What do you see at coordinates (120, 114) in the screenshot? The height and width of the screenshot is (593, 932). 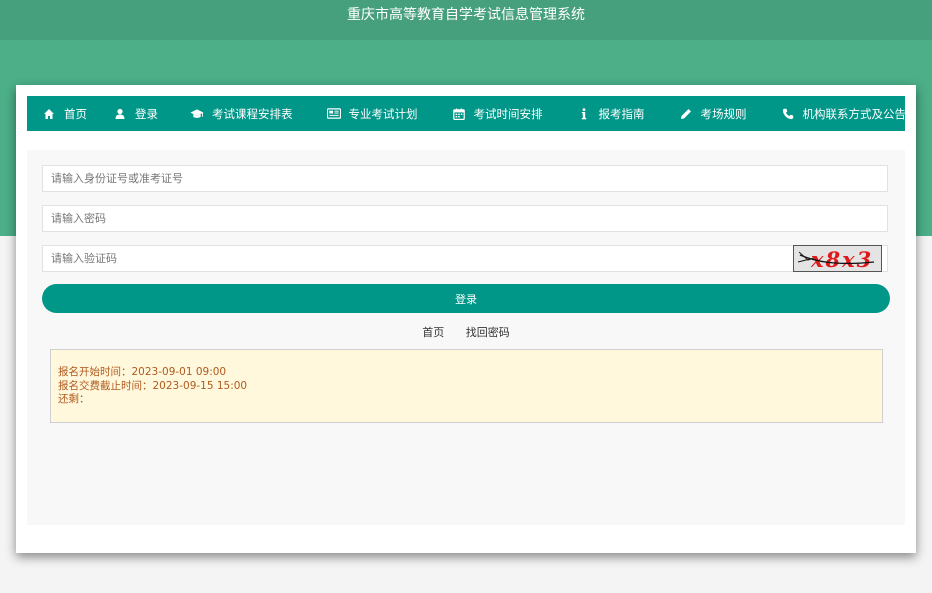 I see `user-icon` at bounding box center [120, 114].